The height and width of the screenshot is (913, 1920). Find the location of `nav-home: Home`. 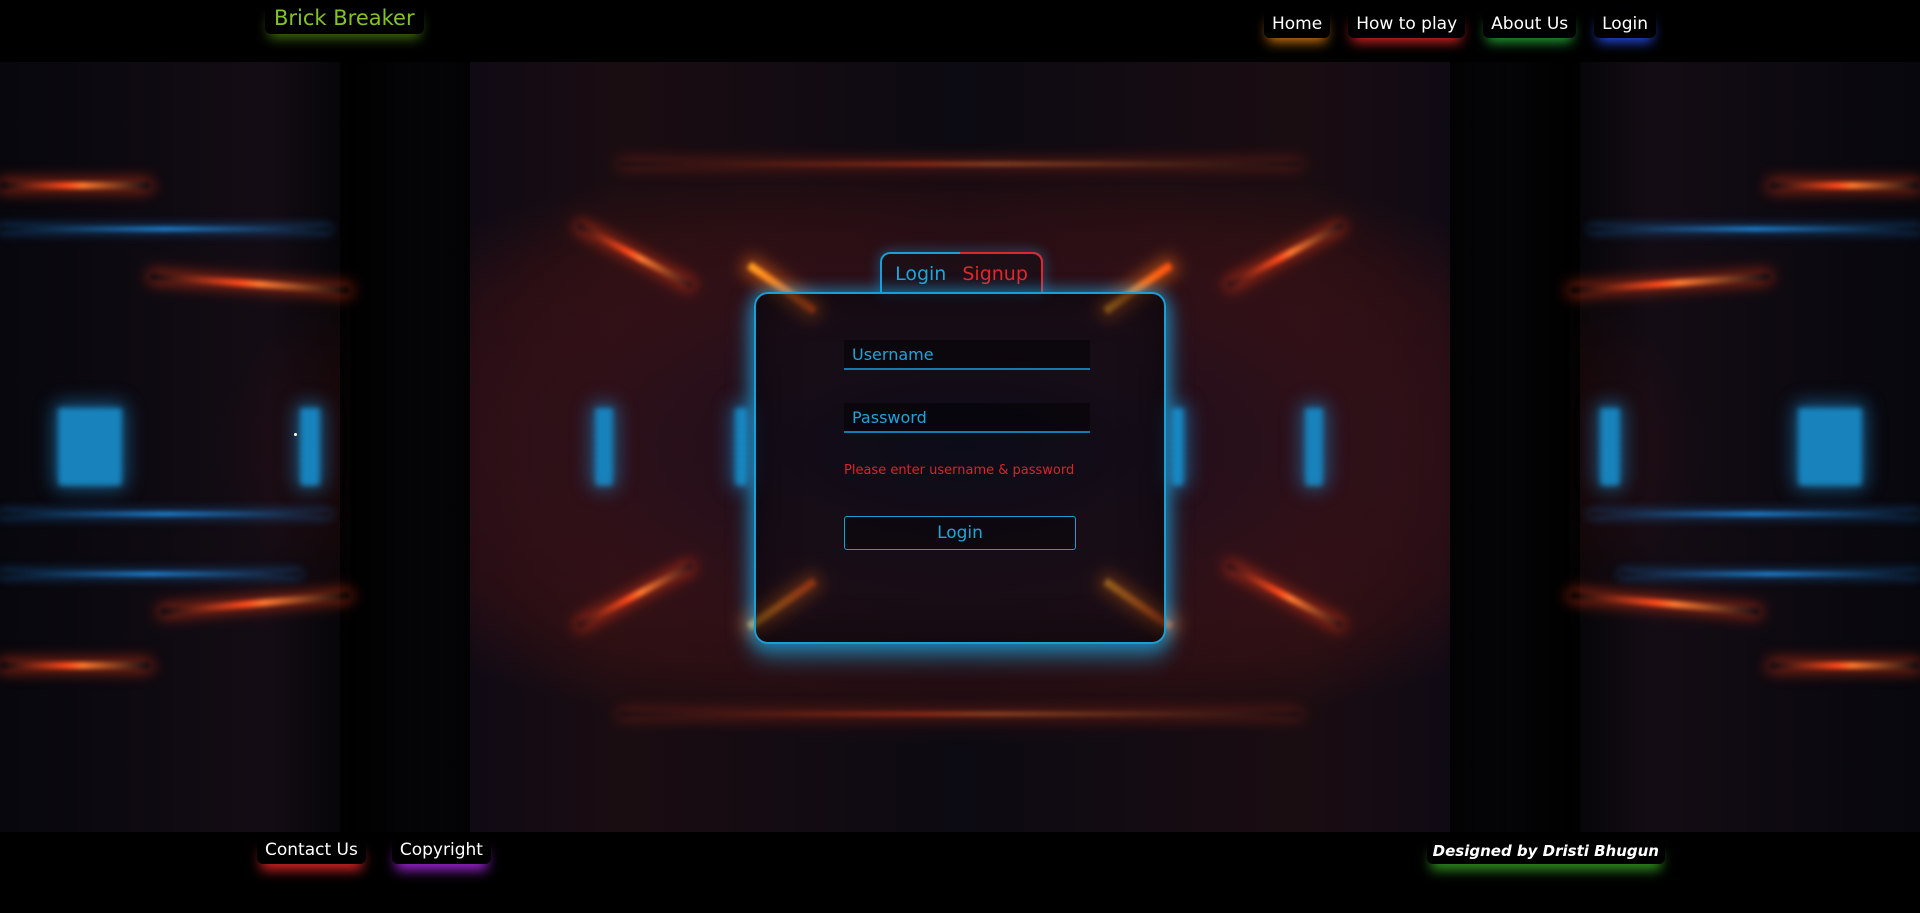

nav-home: Home is located at coordinates (1297, 24).